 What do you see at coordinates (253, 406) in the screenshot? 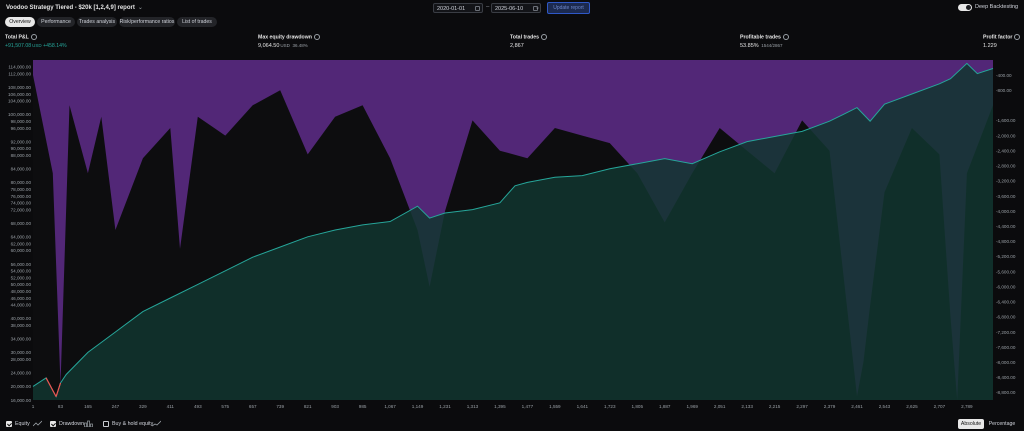
I see `x-axis-tick-label: 657` at bounding box center [253, 406].